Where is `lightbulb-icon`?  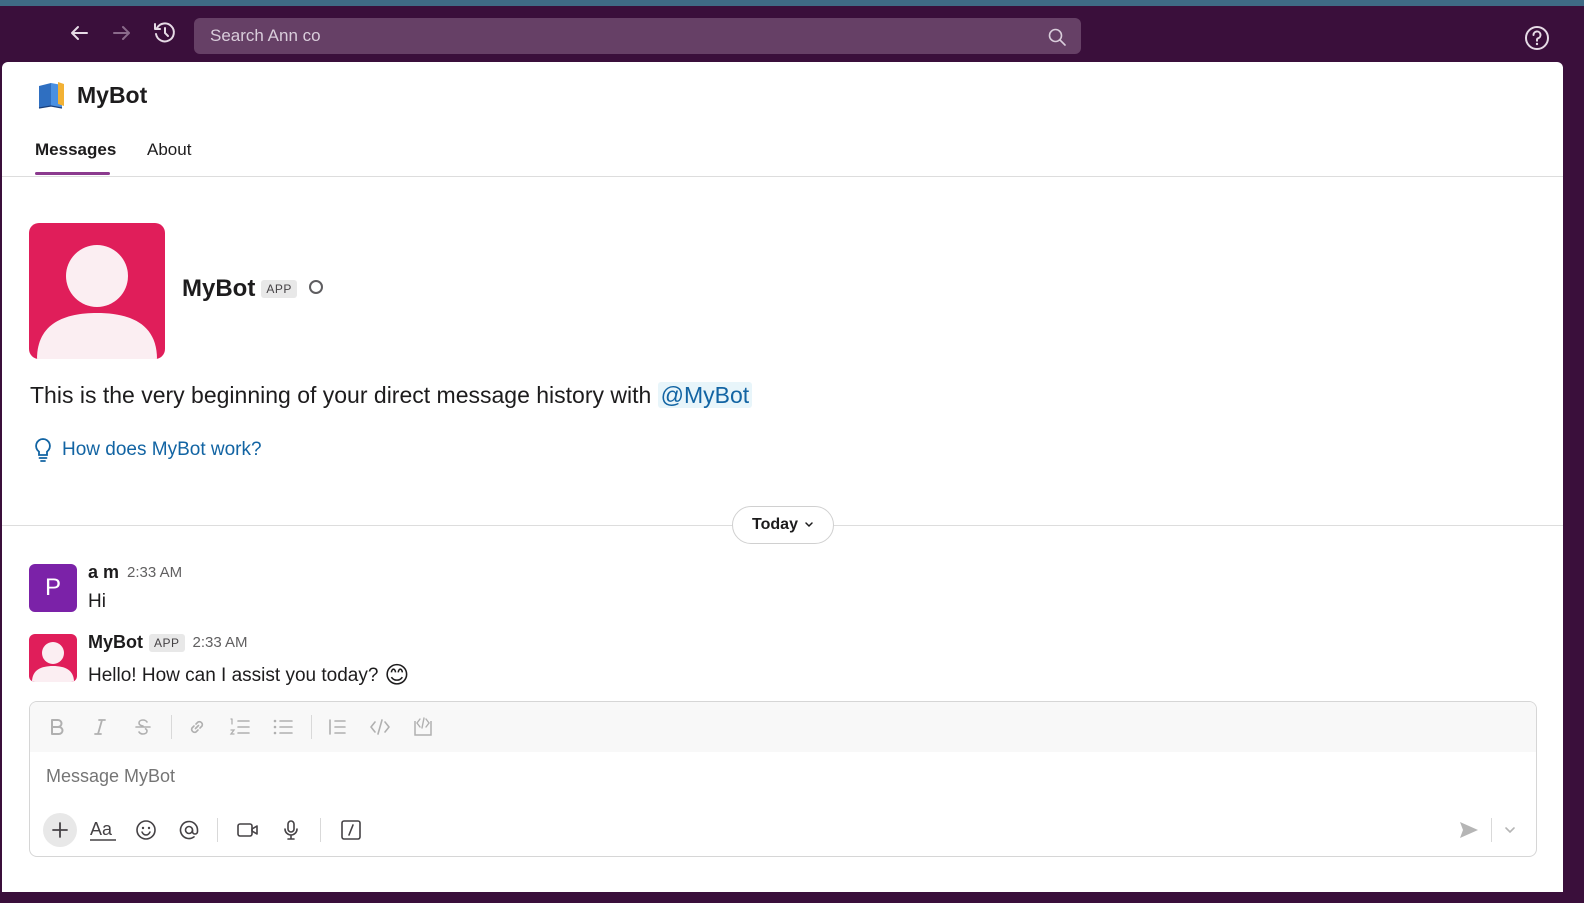
lightbulb-icon is located at coordinates (43, 450).